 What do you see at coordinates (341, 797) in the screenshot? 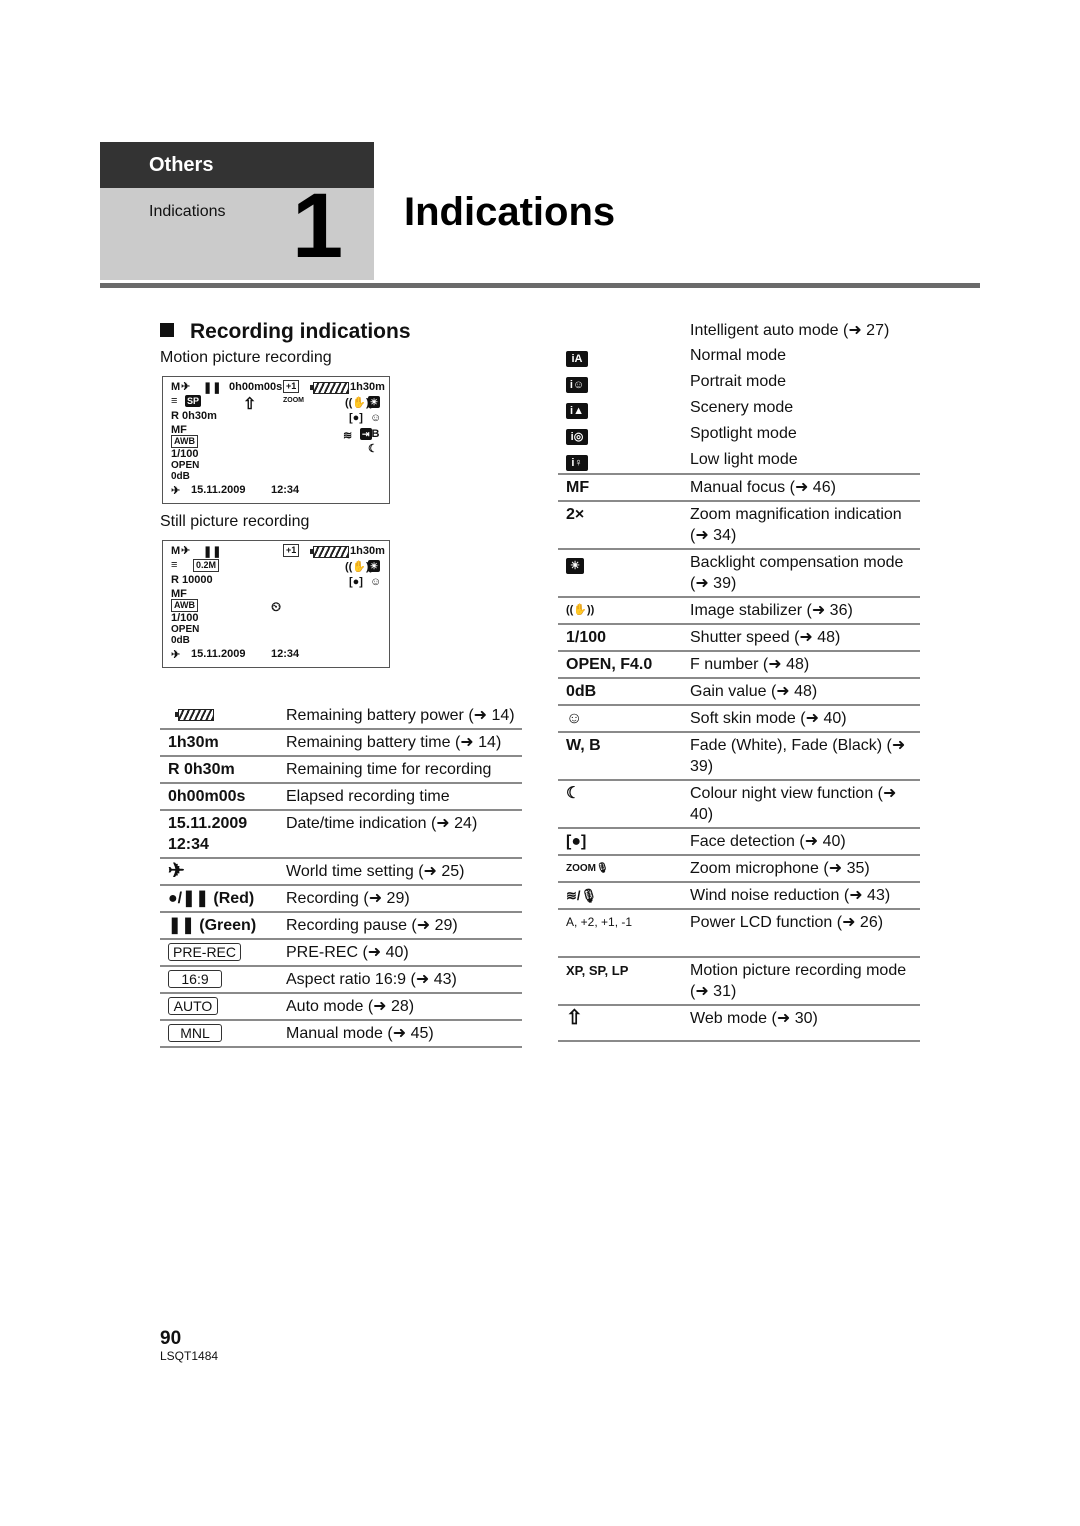
I see `table-row: 0h00m00s Elapsed recording time` at bounding box center [341, 797].